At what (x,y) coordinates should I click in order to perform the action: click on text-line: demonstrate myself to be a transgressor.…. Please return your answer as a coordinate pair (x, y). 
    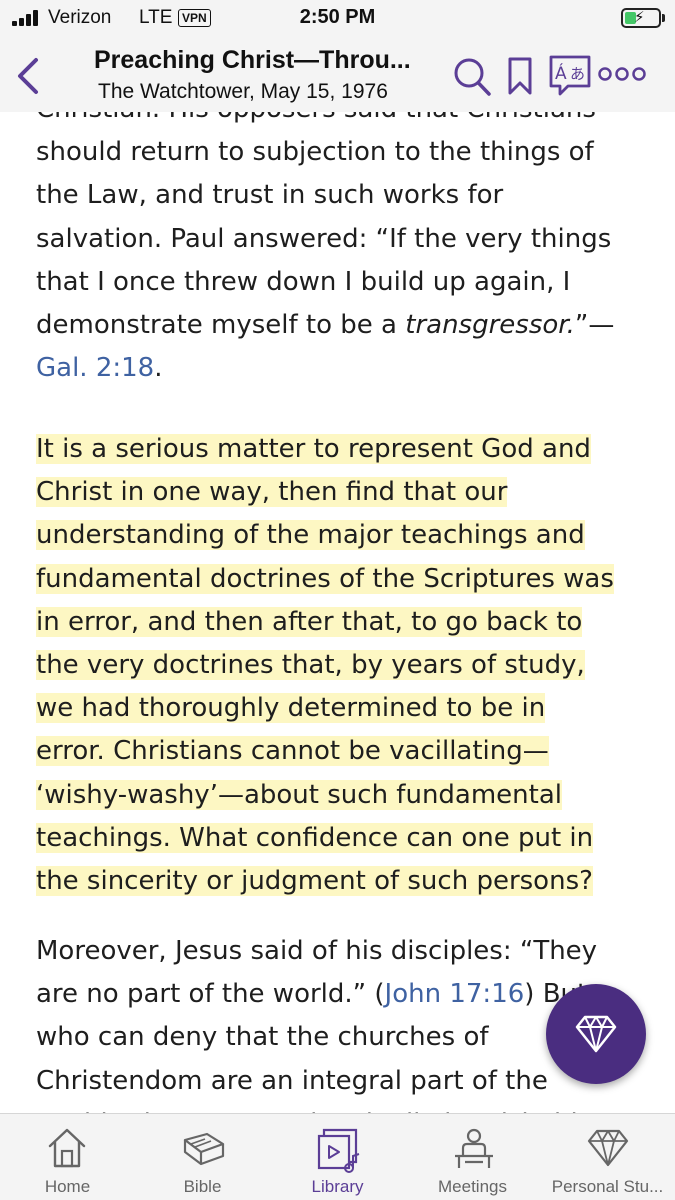
    Looking at the image, I should click on (341, 325).